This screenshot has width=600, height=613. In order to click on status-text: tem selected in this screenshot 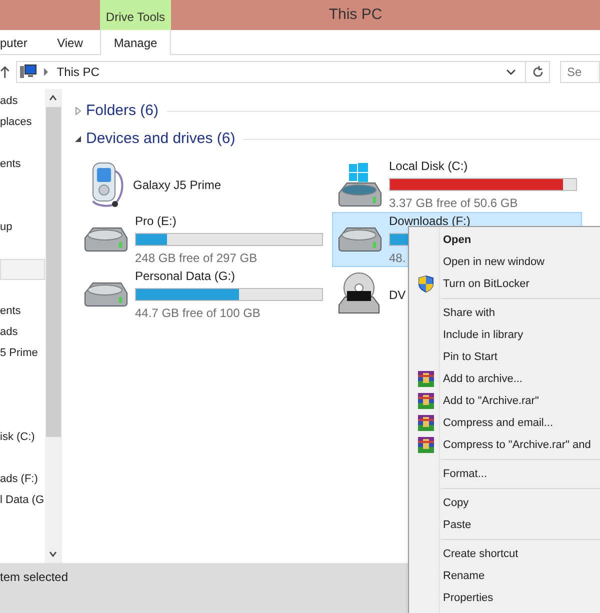, I will do `click(34, 577)`.